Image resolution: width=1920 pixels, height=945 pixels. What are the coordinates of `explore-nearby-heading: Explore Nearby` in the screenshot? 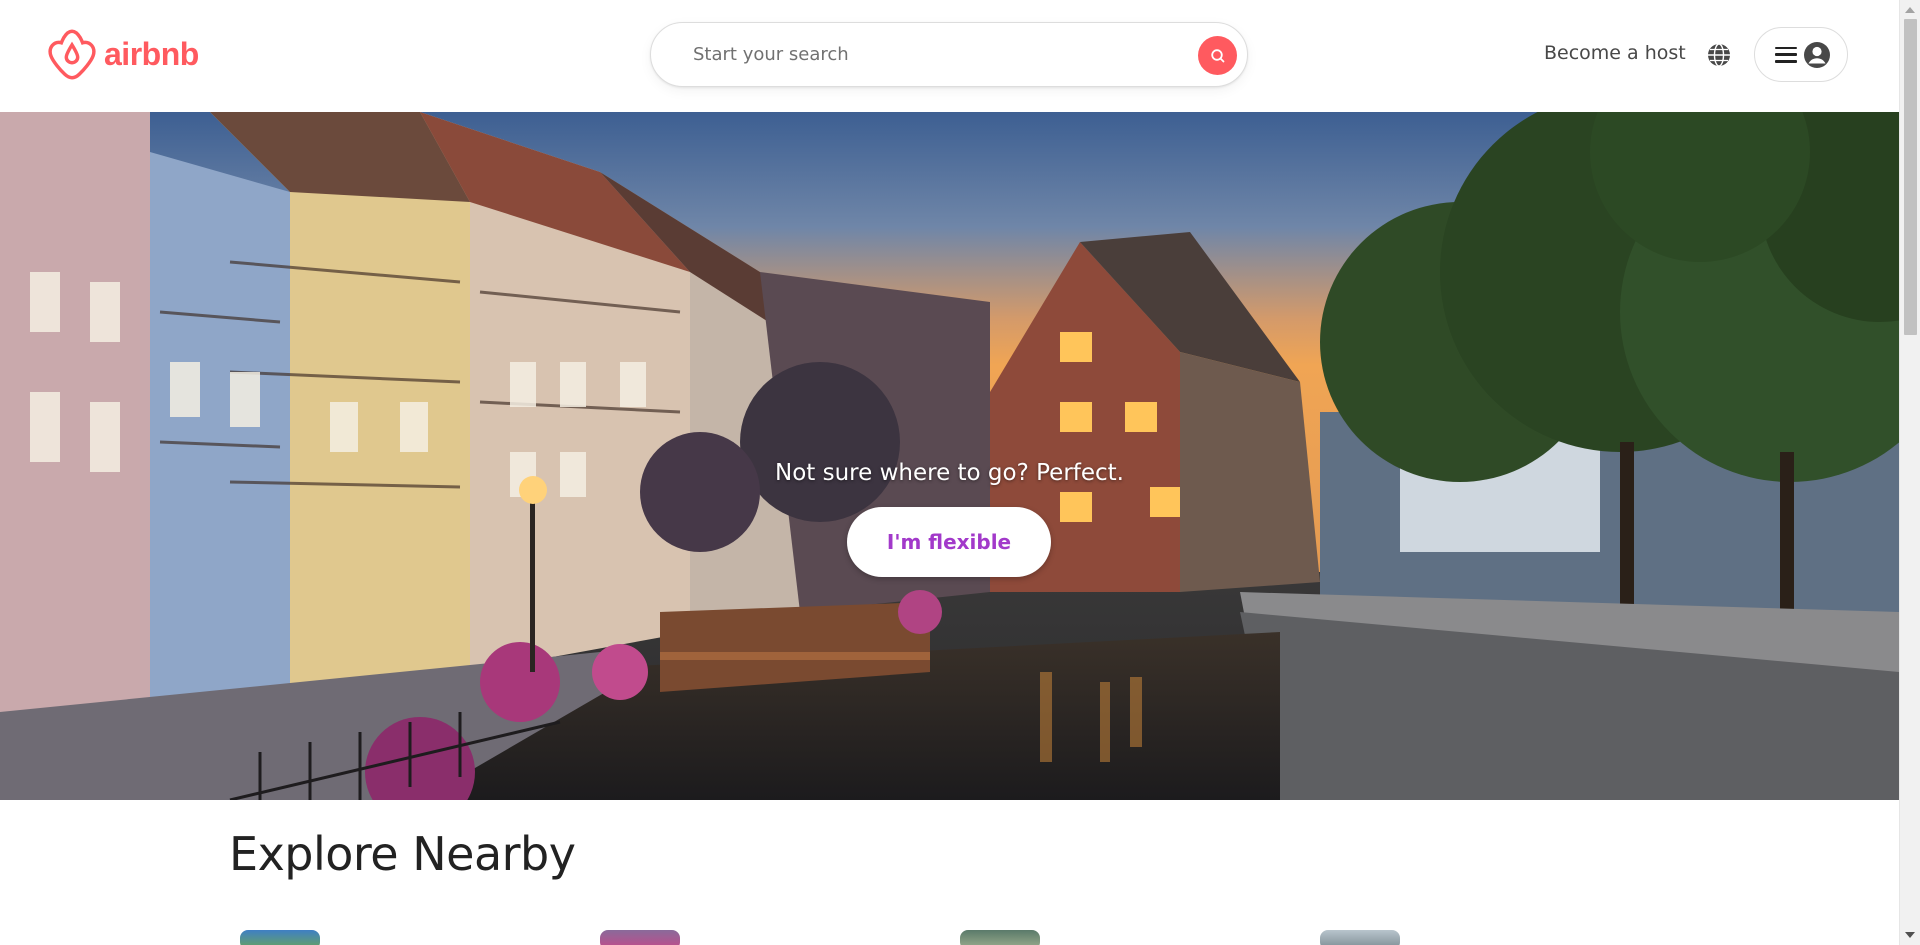 It's located at (402, 854).